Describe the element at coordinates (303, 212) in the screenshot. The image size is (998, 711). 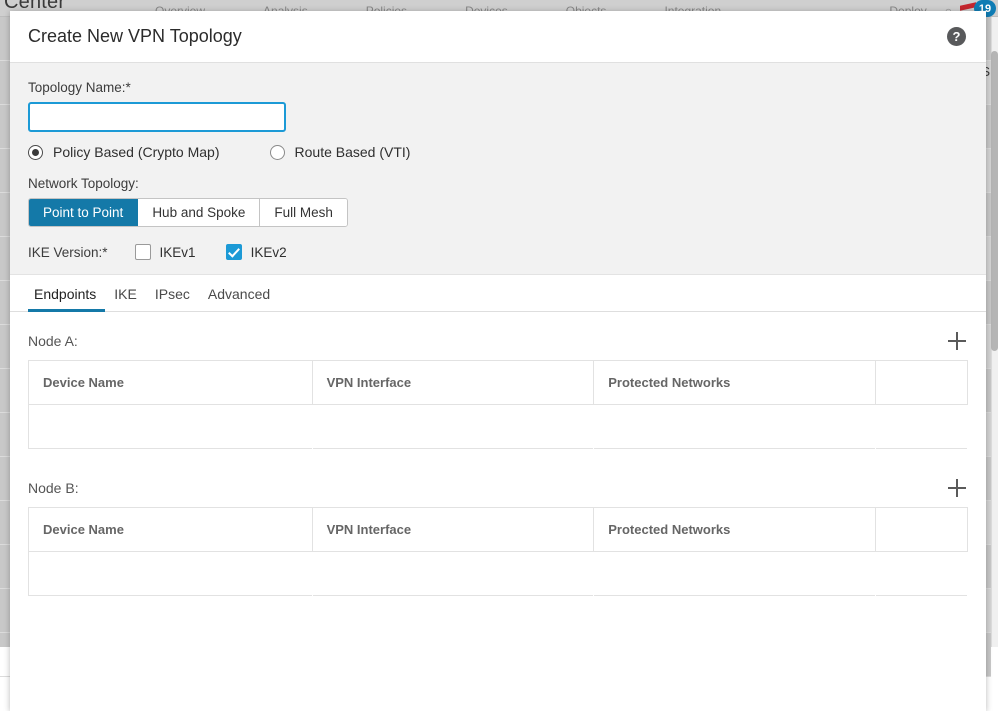
I see `topology-option-full-mesh: Full Mesh` at that location.